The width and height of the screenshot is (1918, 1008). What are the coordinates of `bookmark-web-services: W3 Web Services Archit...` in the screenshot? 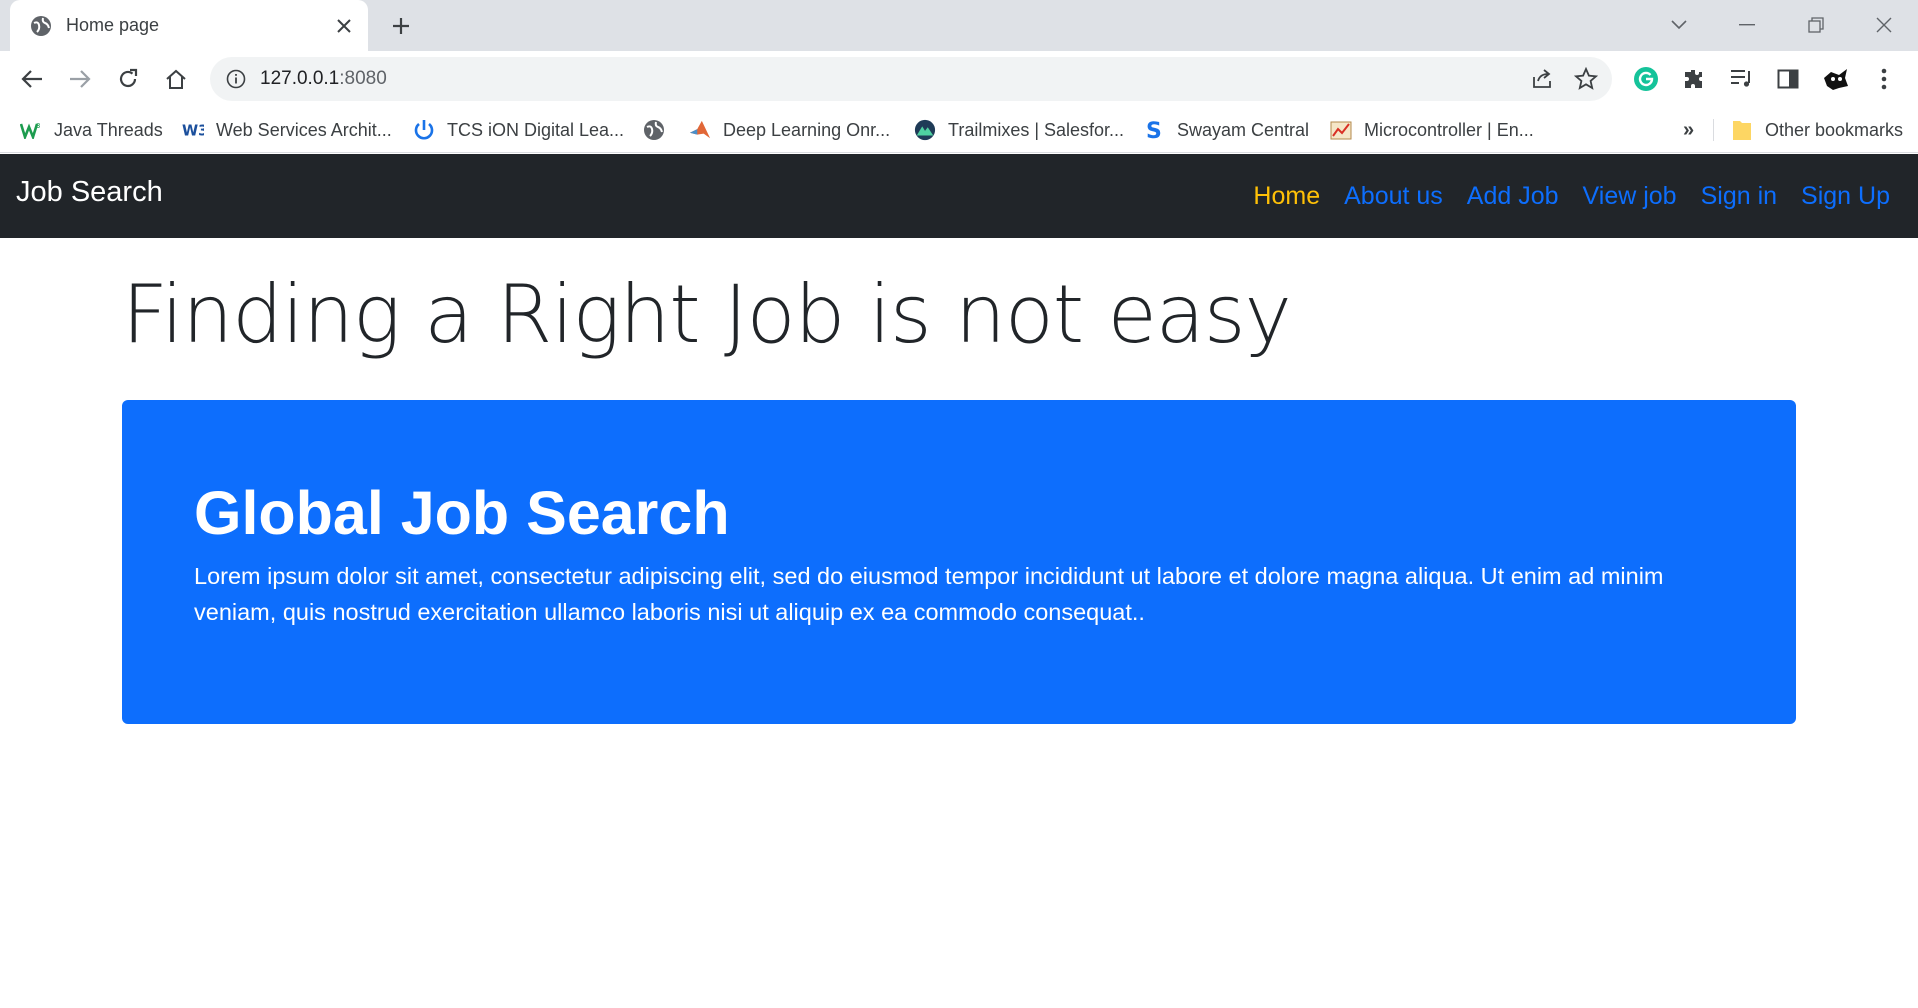 It's located at (287, 130).